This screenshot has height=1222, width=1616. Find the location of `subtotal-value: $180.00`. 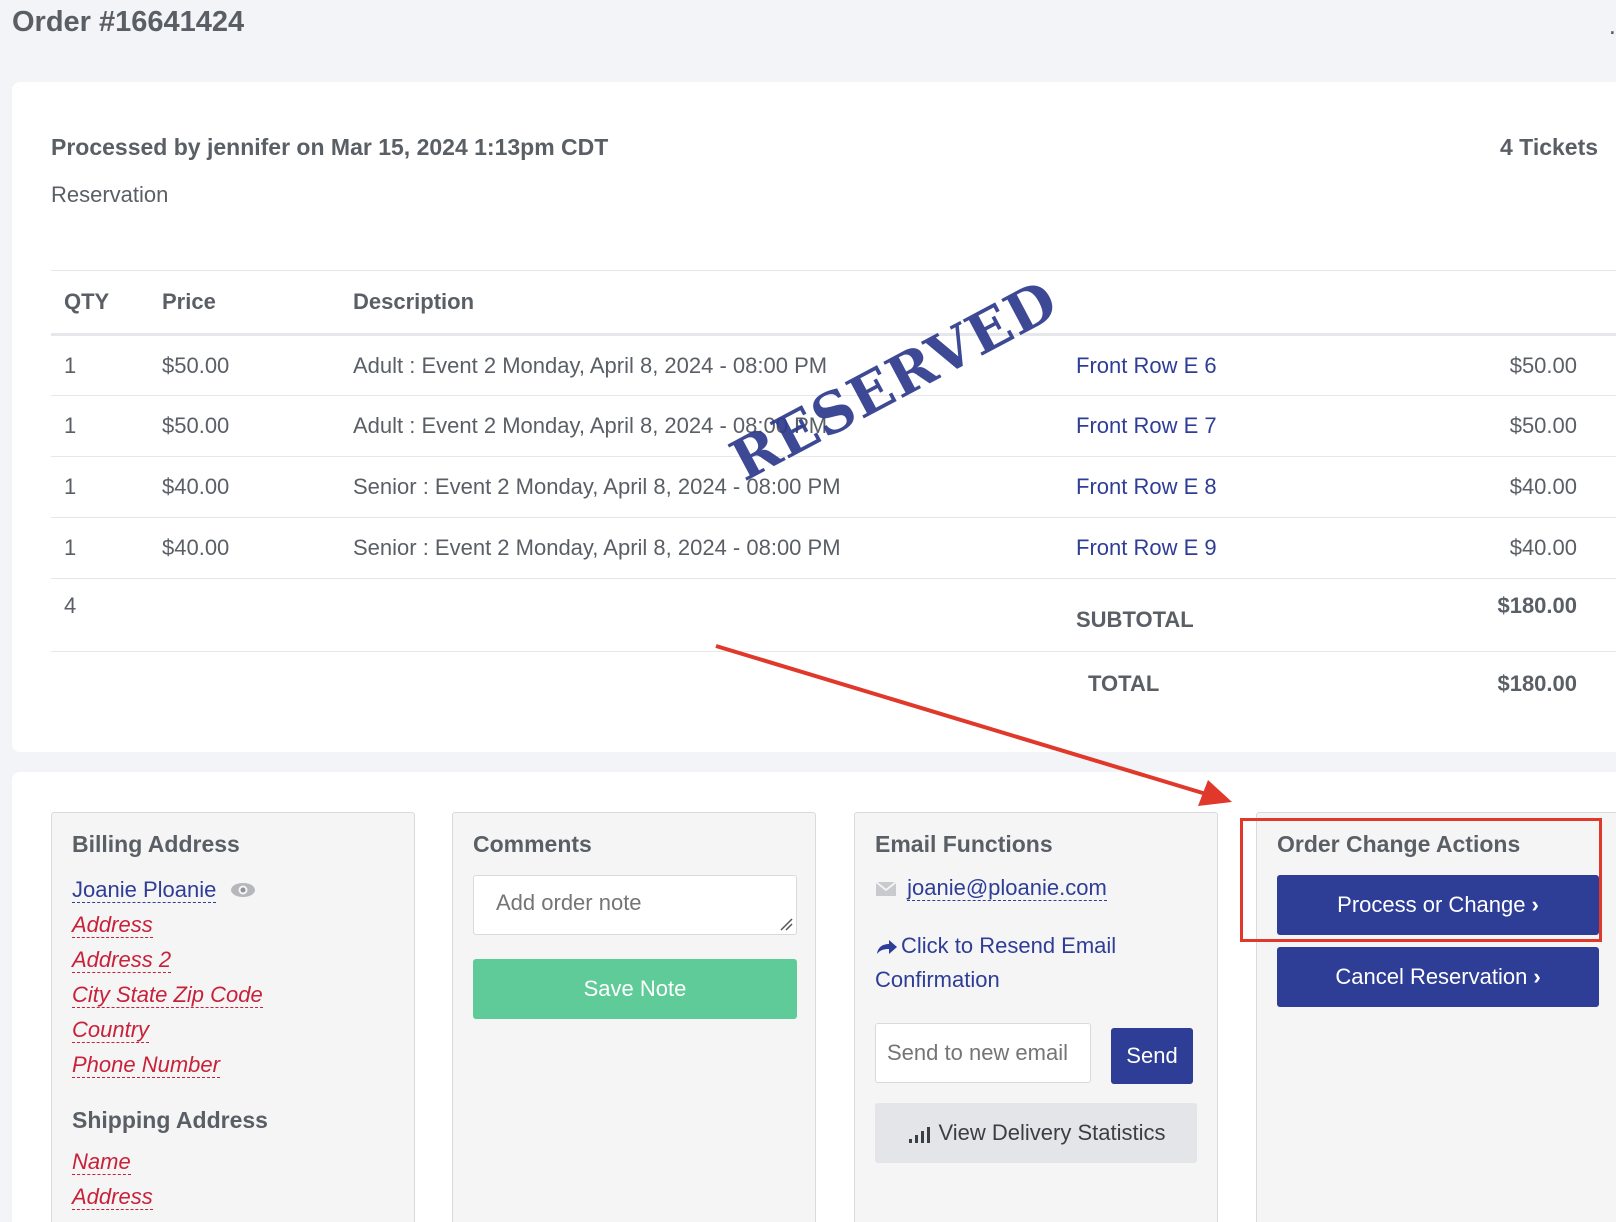

subtotal-value: $180.00 is located at coordinates (1476, 615).